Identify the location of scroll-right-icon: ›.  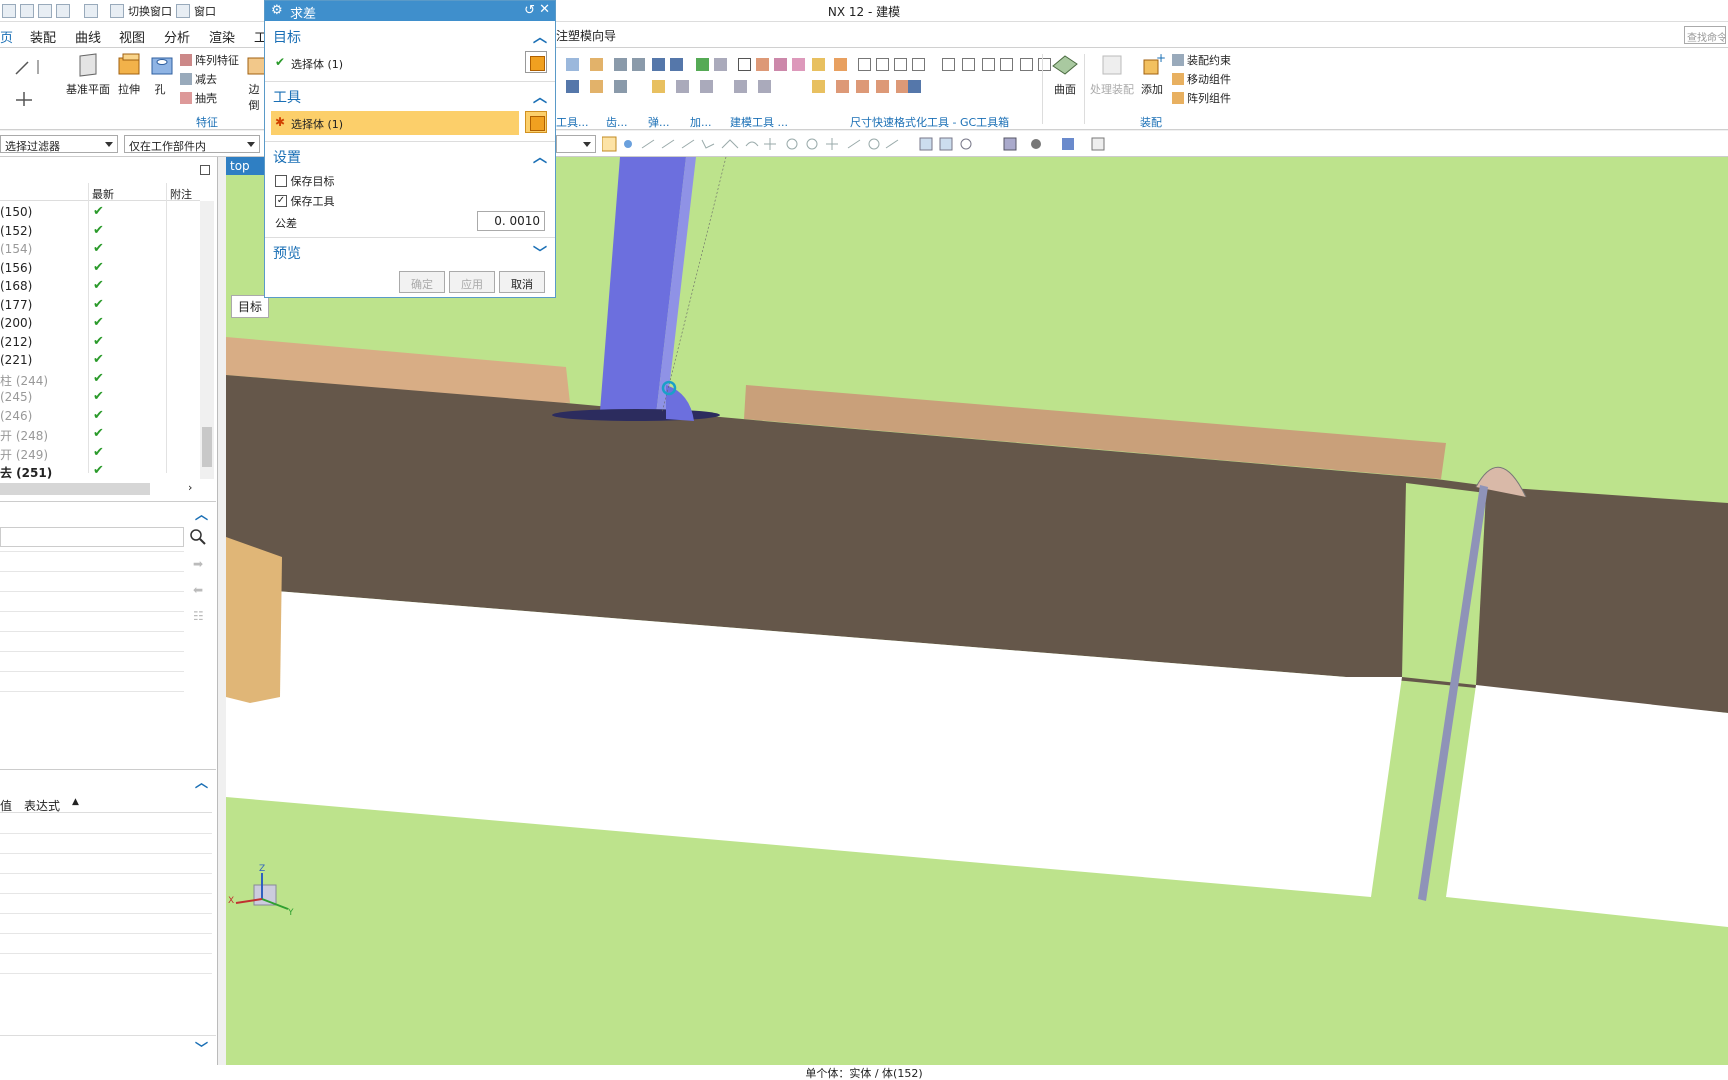
(190, 487).